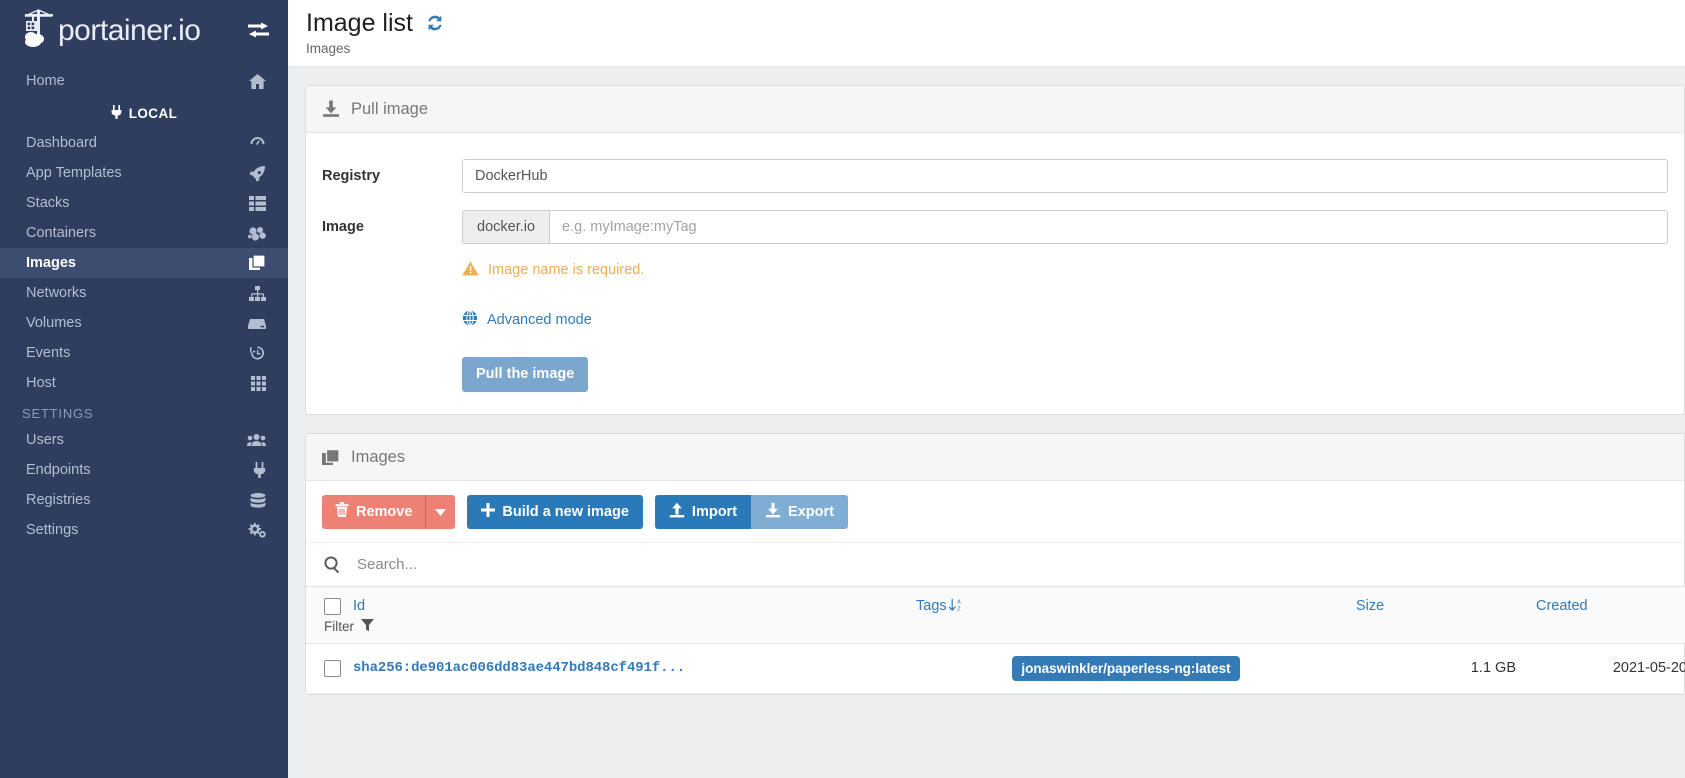 This screenshot has width=1685, height=778. I want to click on row-select-checkbox, so click(332, 668).